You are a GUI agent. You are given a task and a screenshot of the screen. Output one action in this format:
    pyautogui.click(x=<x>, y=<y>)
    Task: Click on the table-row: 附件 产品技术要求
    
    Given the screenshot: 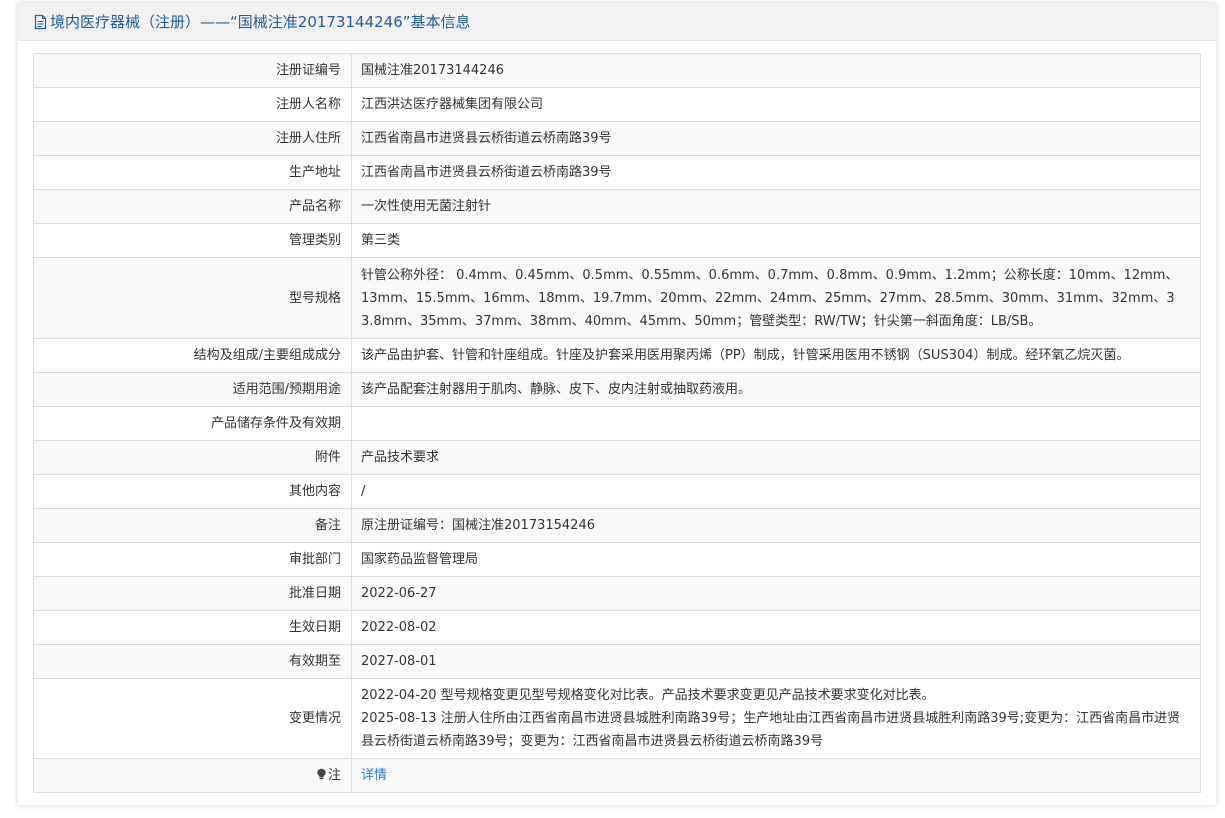 What is the action you would take?
    pyautogui.click(x=617, y=457)
    